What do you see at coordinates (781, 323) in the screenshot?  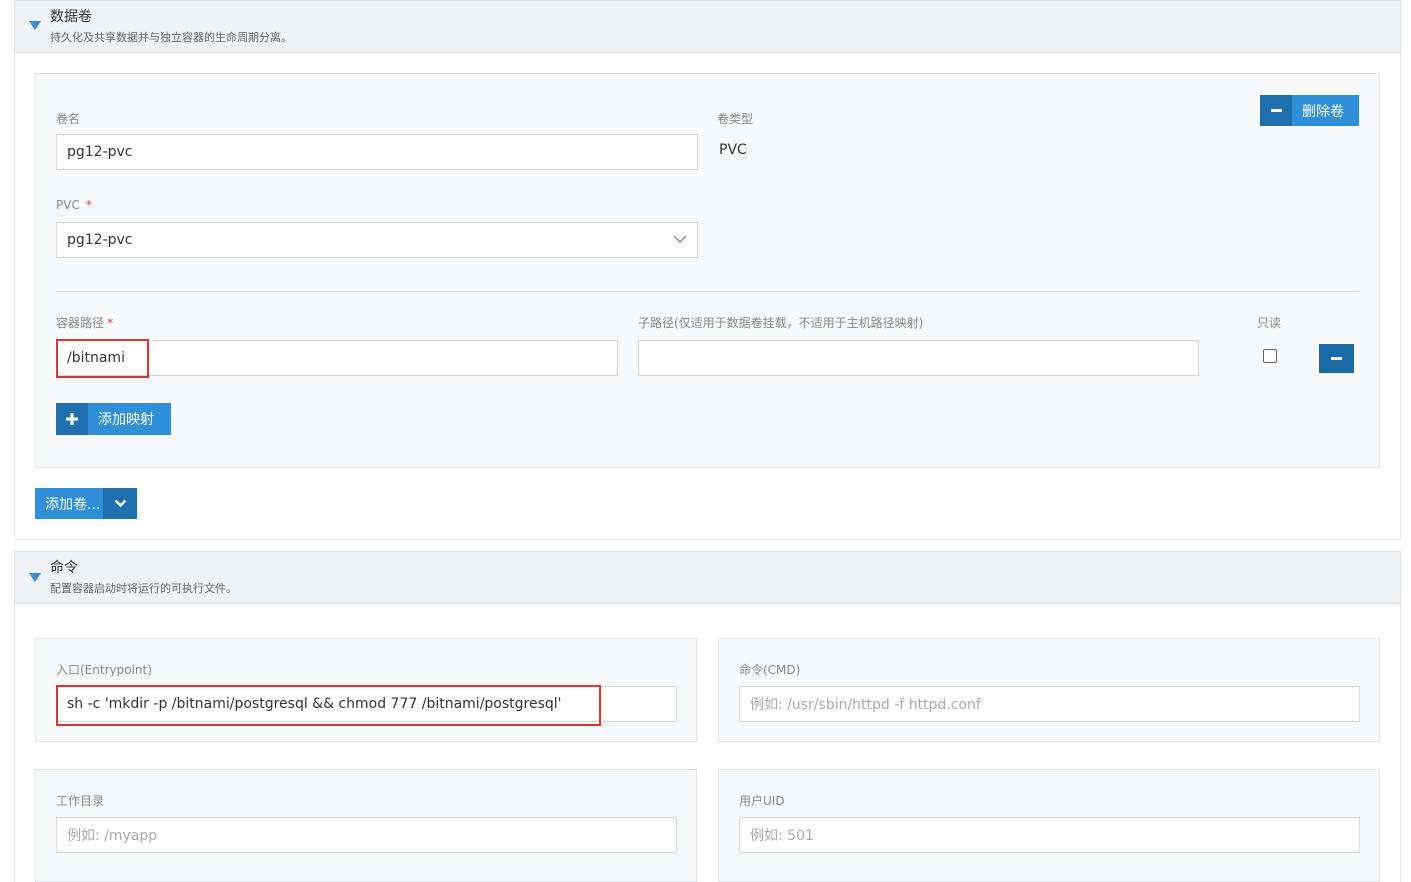 I see `subpath-label: 子路径(仅适用于数据卷挂载，不适用于主机路径映射)` at bounding box center [781, 323].